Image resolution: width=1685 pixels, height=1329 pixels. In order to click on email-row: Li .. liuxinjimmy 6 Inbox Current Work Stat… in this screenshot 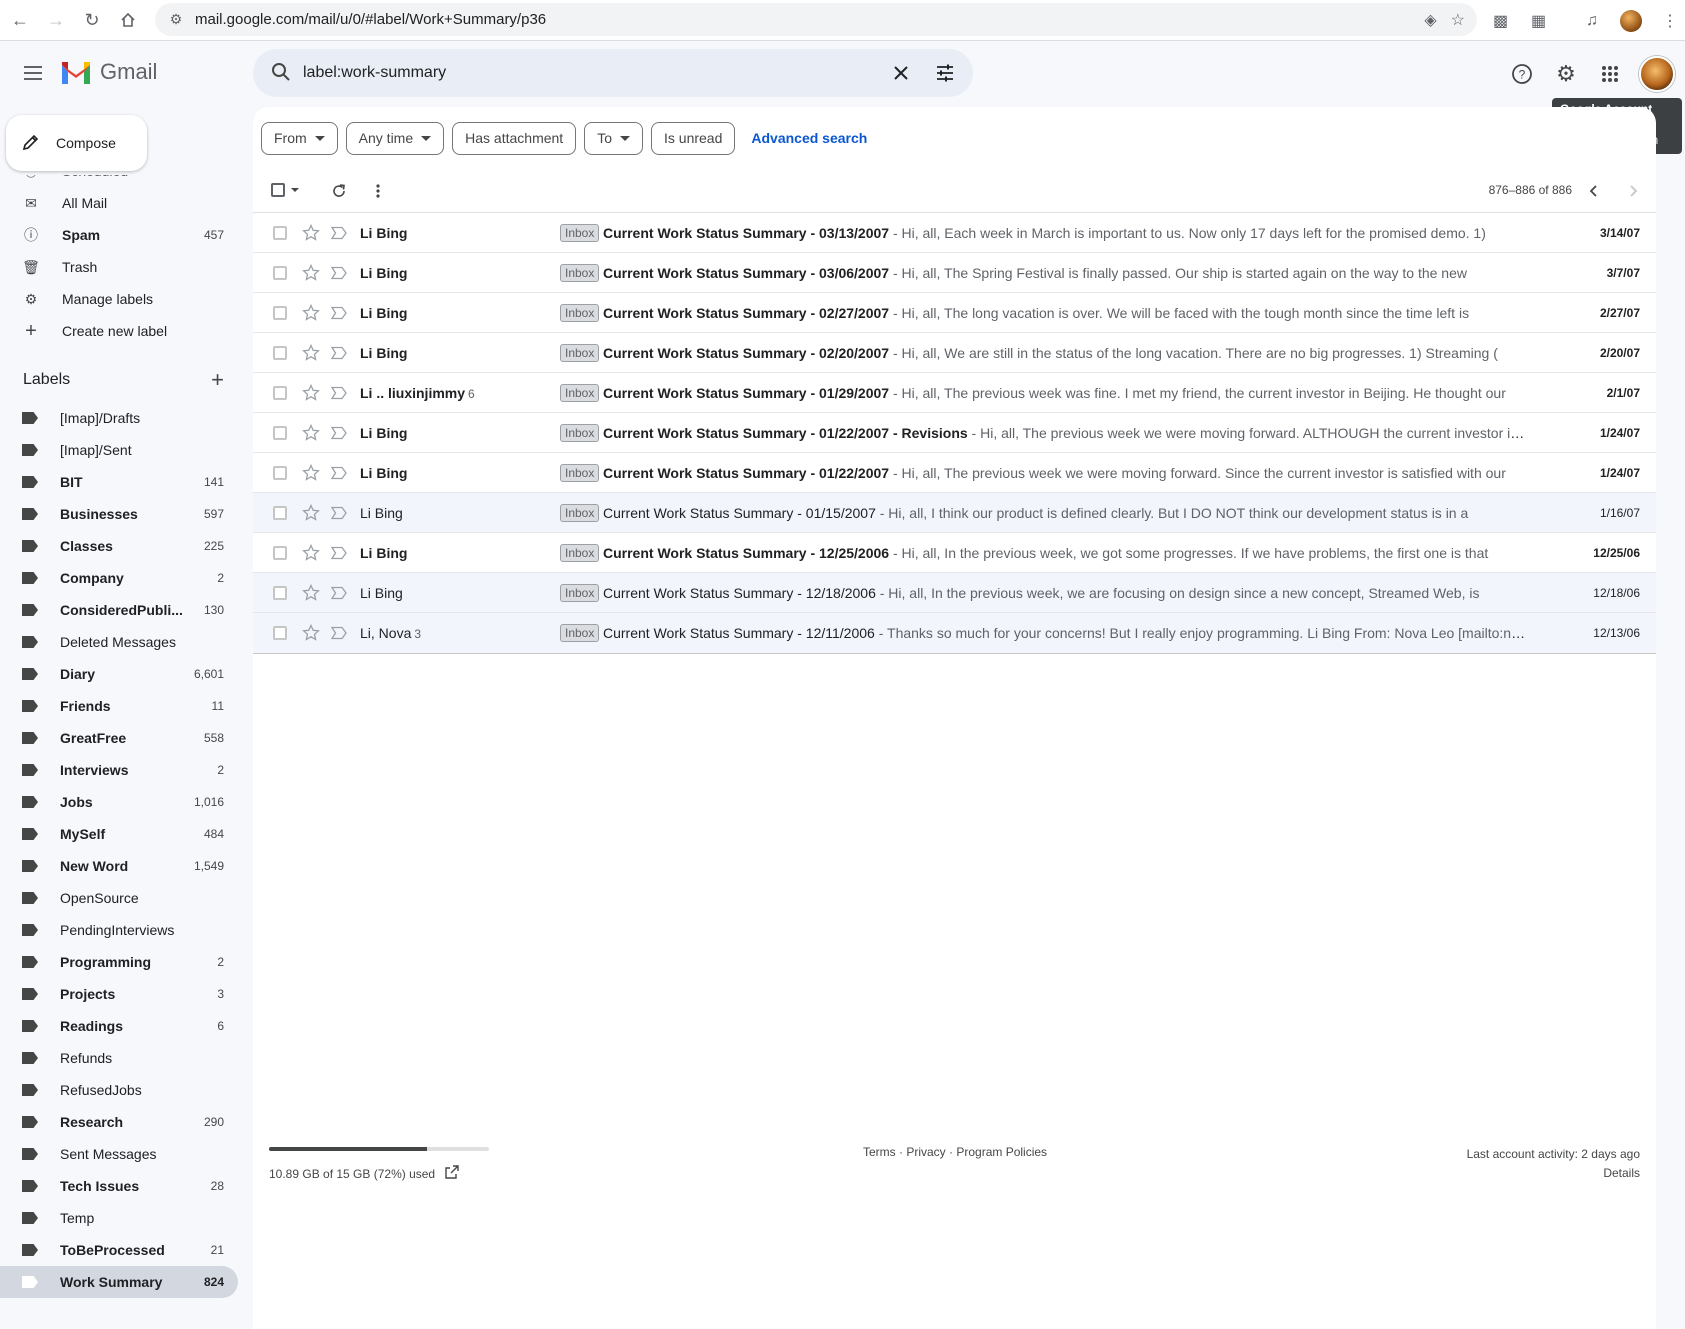, I will do `click(954, 393)`.